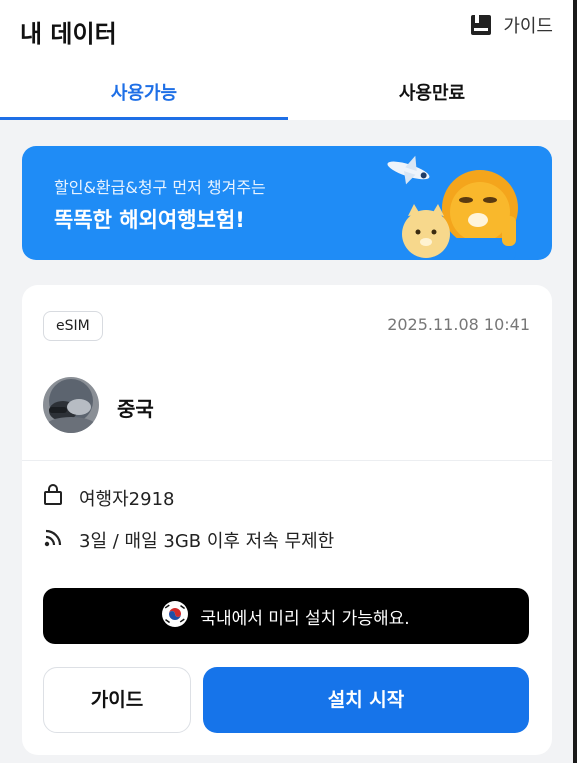  I want to click on tab-bar: 사용가능 사용만료, so click(288, 97).